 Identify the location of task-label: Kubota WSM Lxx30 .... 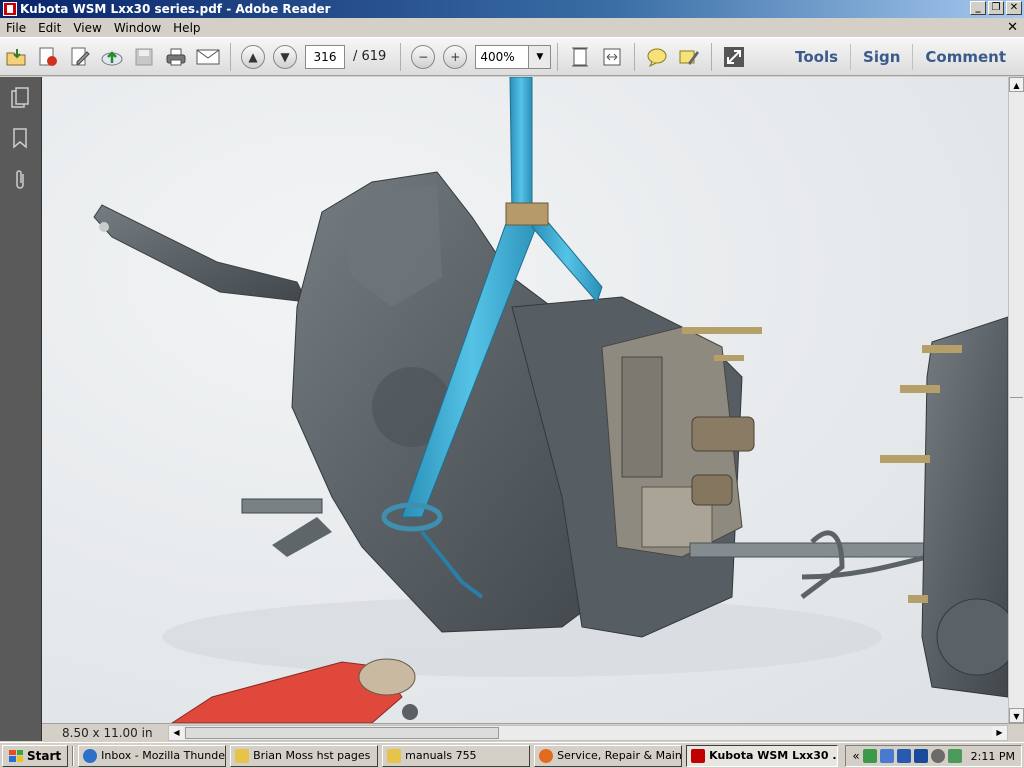
(774, 755).